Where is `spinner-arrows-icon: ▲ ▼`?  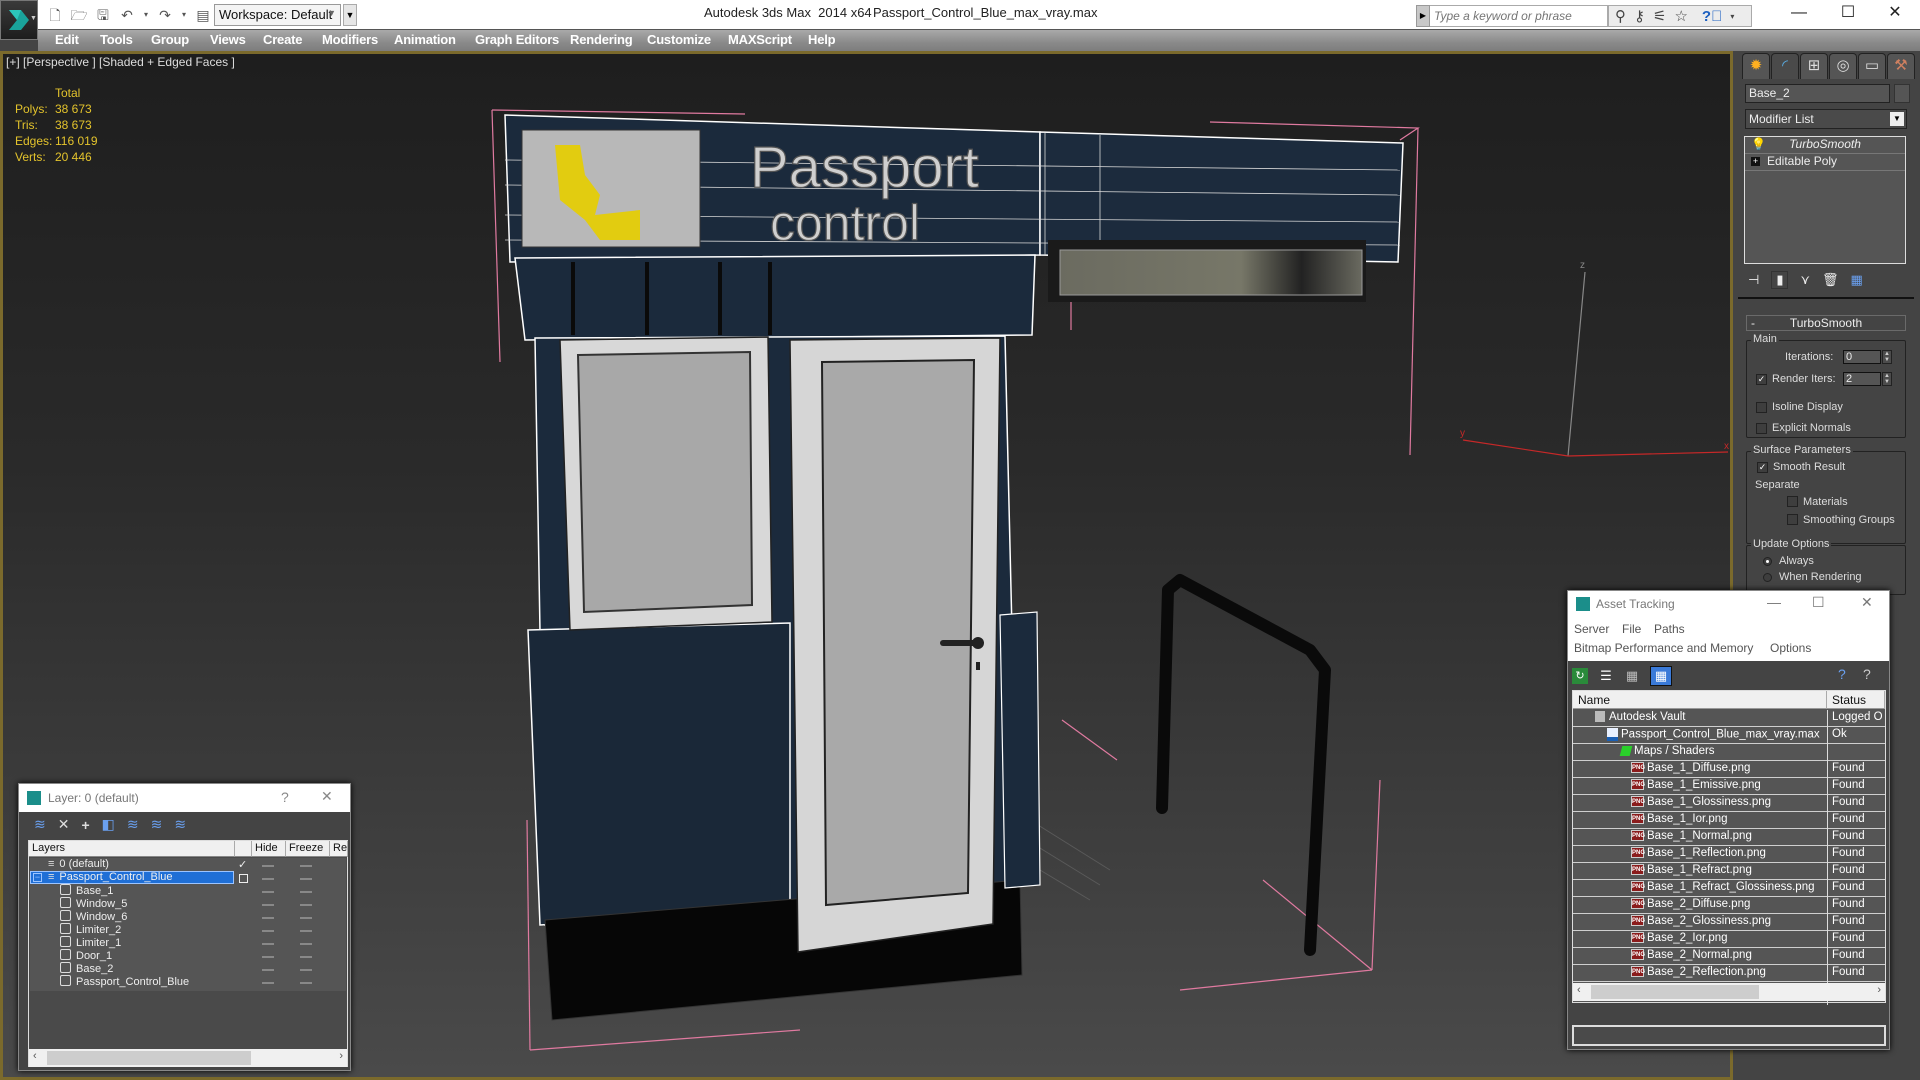
spinner-arrows-icon: ▲ ▼ is located at coordinates (1887, 379).